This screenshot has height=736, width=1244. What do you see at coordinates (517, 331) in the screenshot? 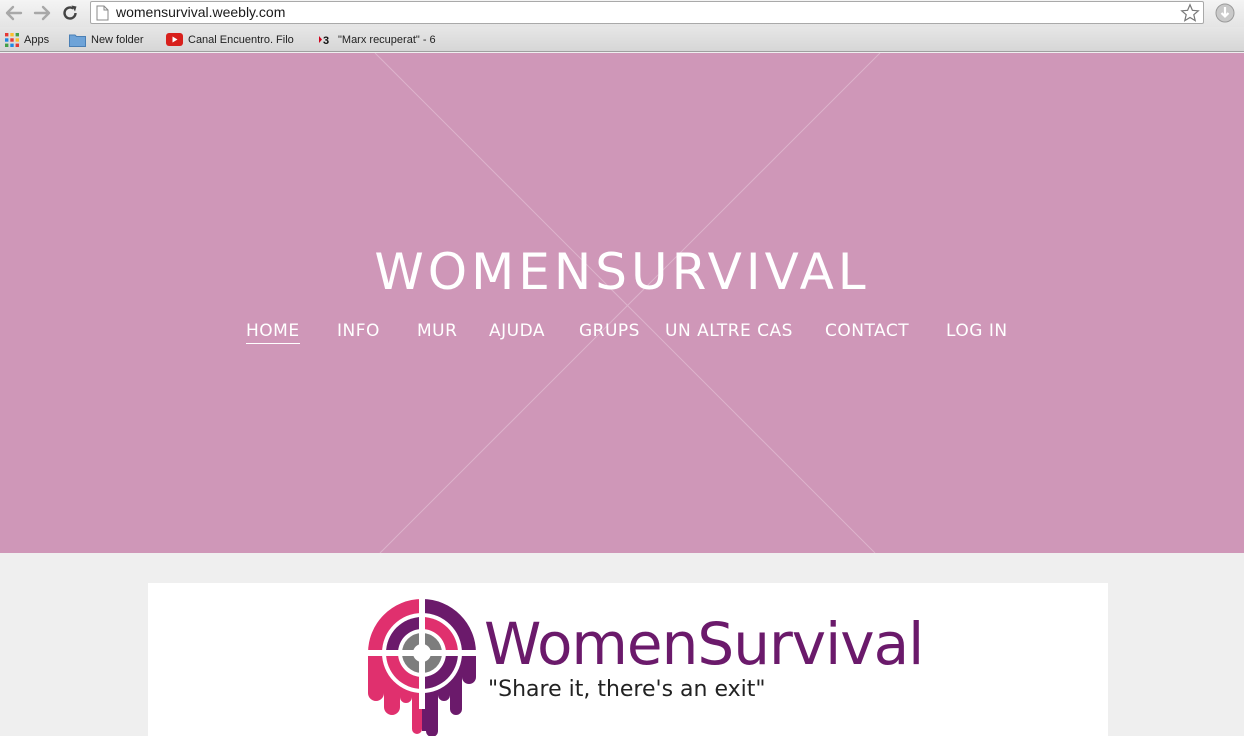
I see `nav-ajuda: AJUDA` at bounding box center [517, 331].